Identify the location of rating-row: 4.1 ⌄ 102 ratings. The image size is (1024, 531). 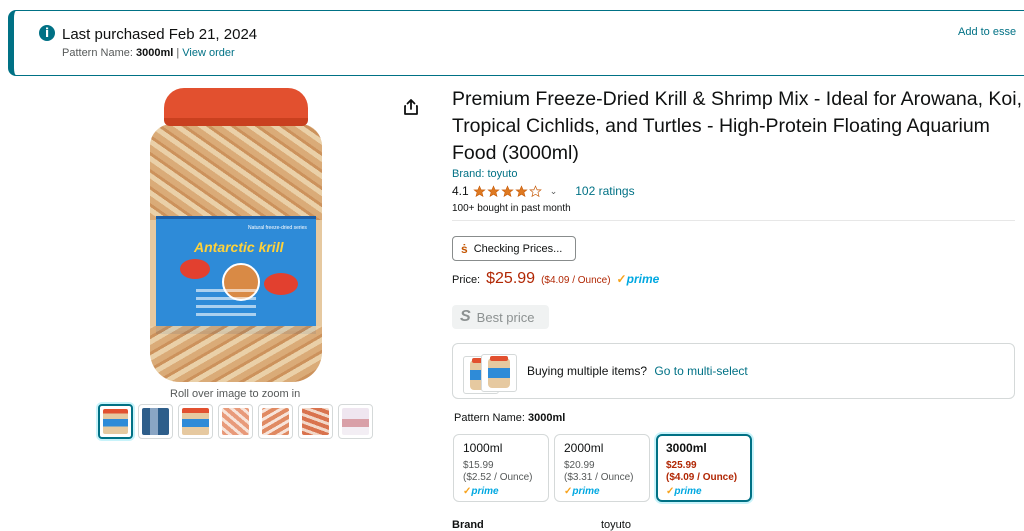
(543, 191).